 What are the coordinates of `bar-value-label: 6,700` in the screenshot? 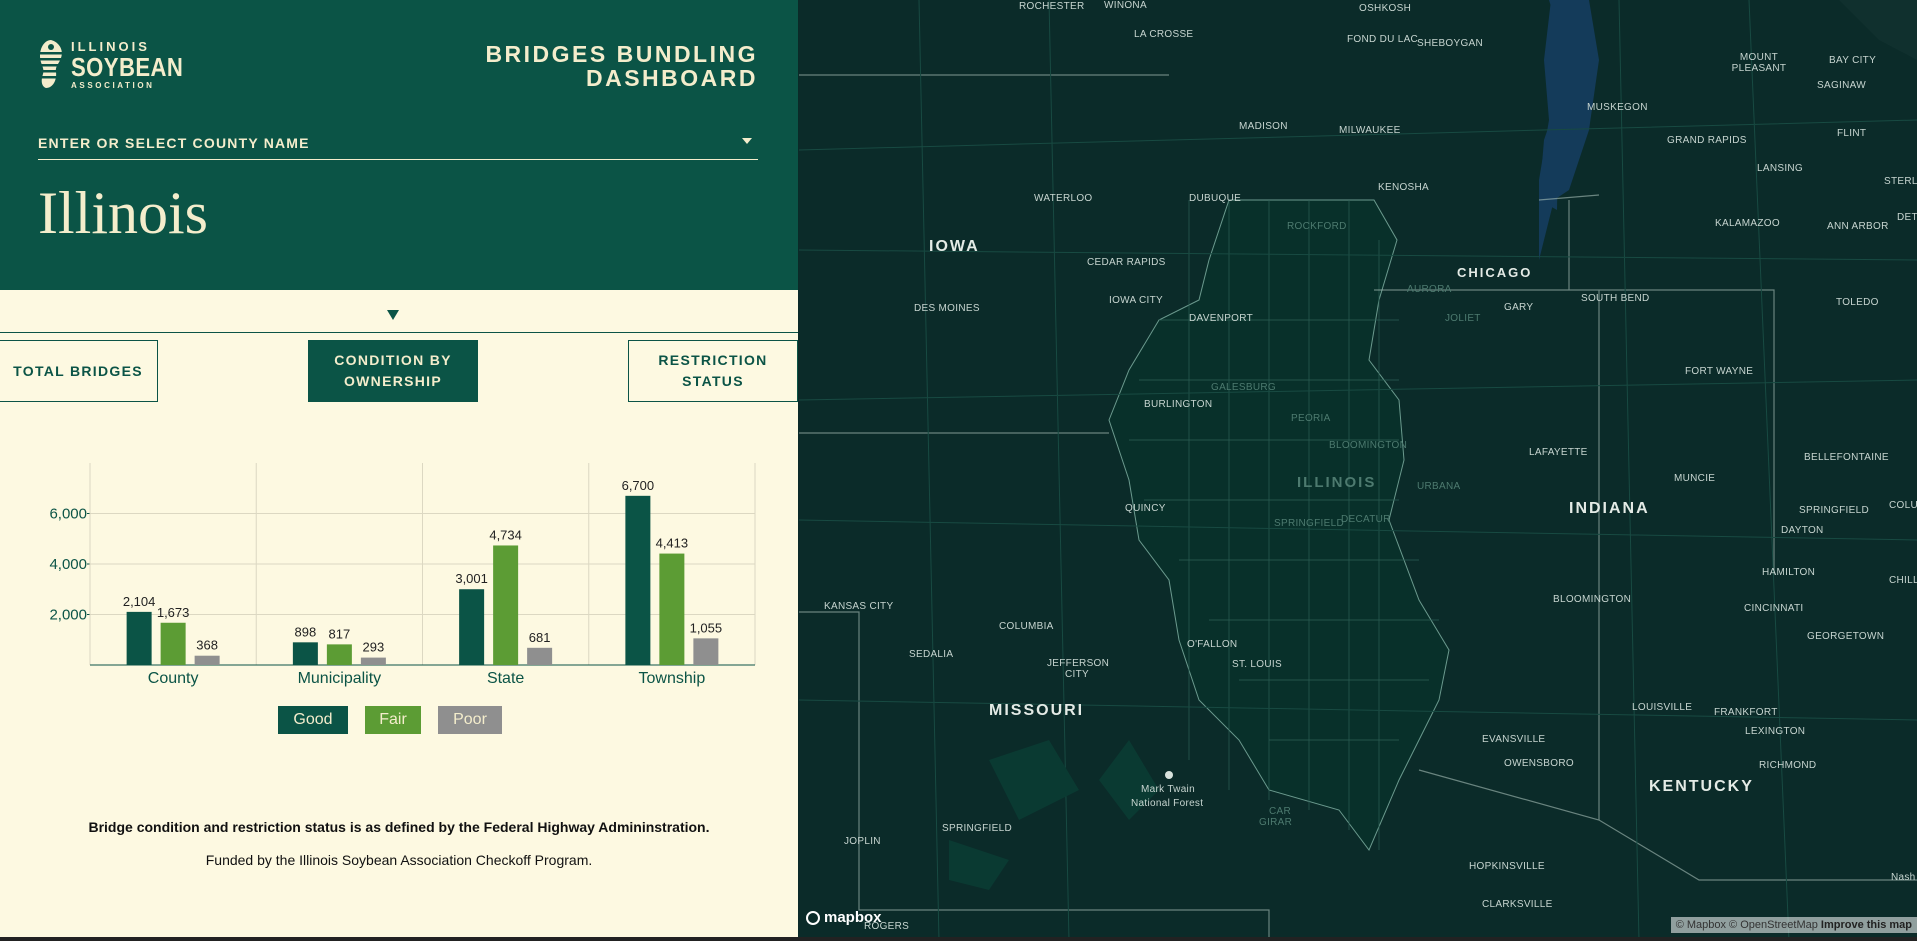 It's located at (638, 485).